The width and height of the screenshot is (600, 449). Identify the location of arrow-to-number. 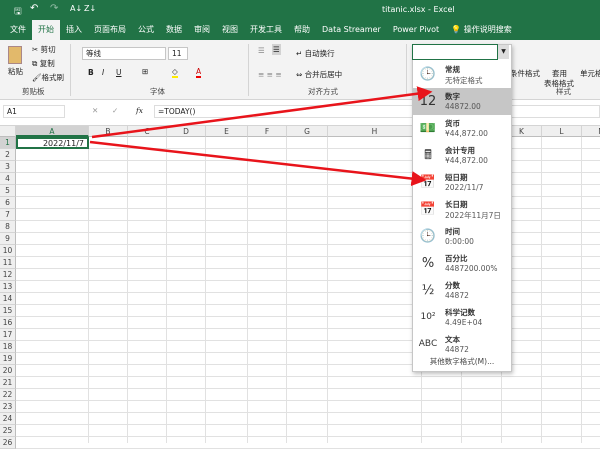
(262, 112).